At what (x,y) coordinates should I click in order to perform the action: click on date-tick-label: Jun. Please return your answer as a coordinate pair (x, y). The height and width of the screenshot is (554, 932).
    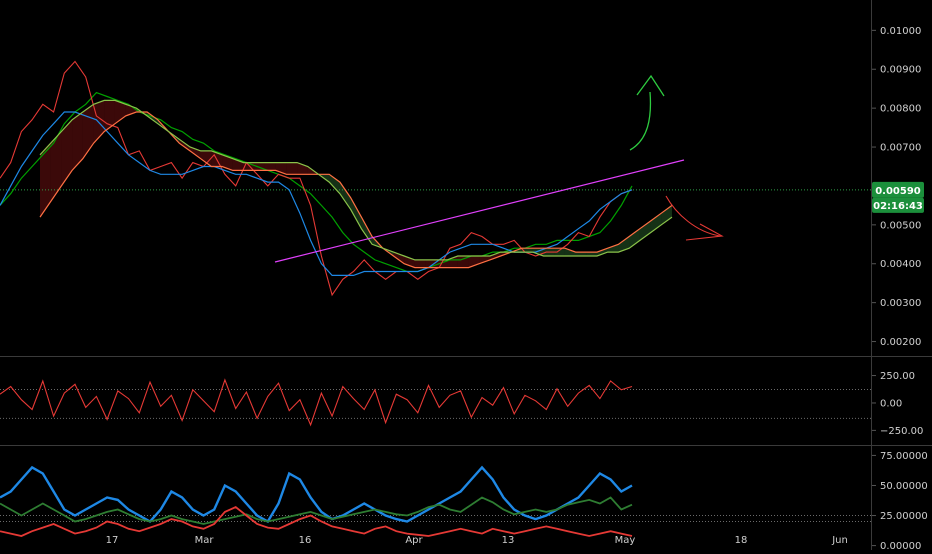
    Looking at the image, I should click on (839, 540).